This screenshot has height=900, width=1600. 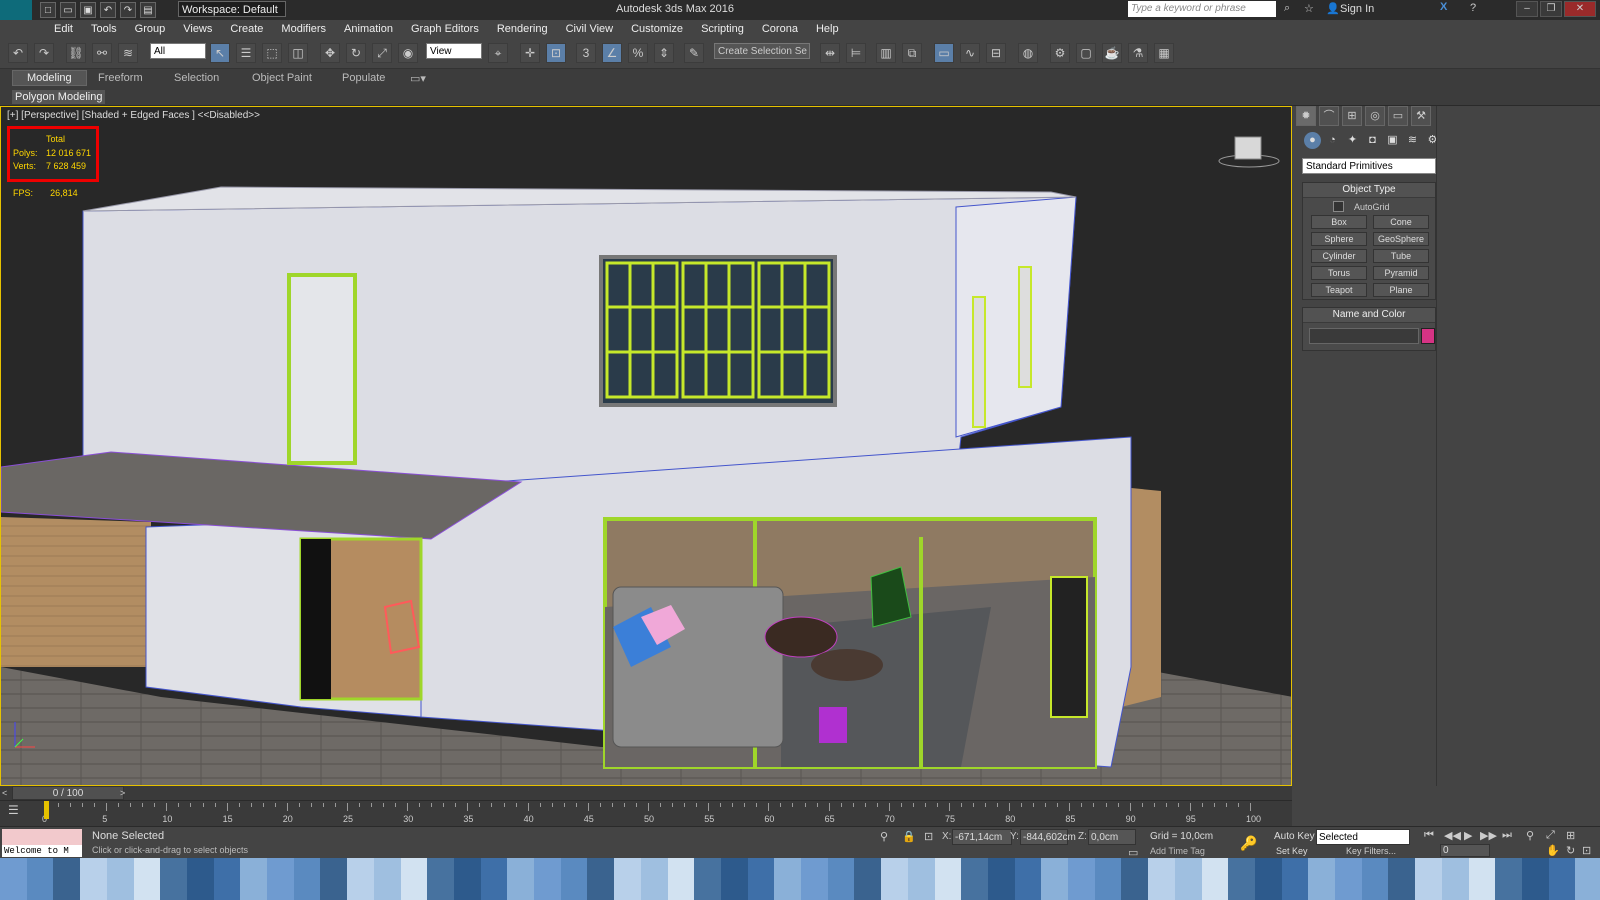 I want to click on pyramid-button: Pyramid, so click(x=1401, y=273).